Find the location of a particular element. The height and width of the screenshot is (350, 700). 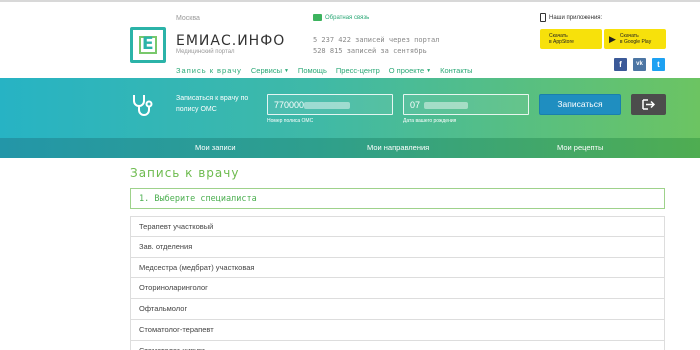

tab-my-prescriptions: Мои рецепты is located at coordinates (580, 148).